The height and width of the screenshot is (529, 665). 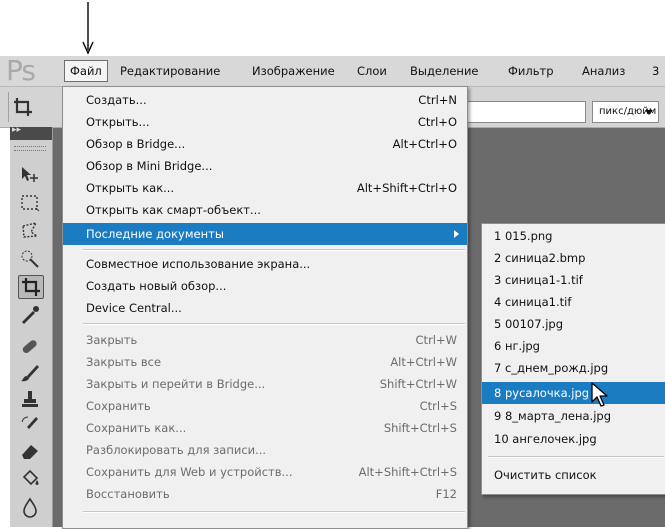 I want to click on menu-item-shortcut: Alt+Ctrl+O, so click(x=424, y=144).